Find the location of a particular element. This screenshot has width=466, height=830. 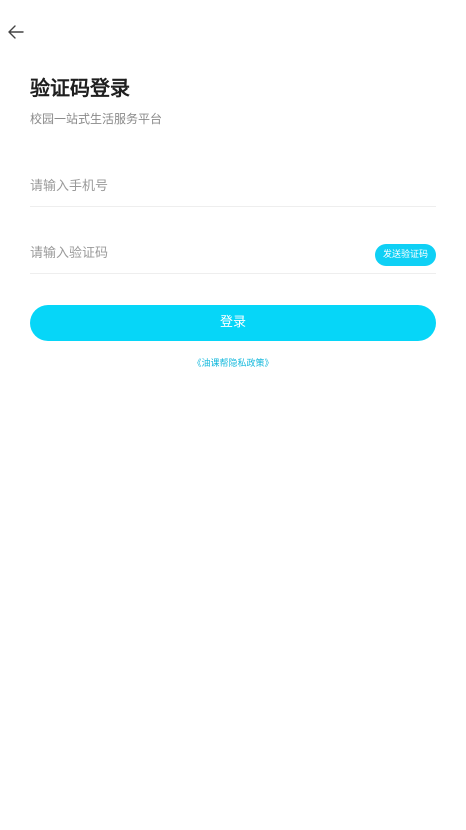

phone-input is located at coordinates (233, 186).